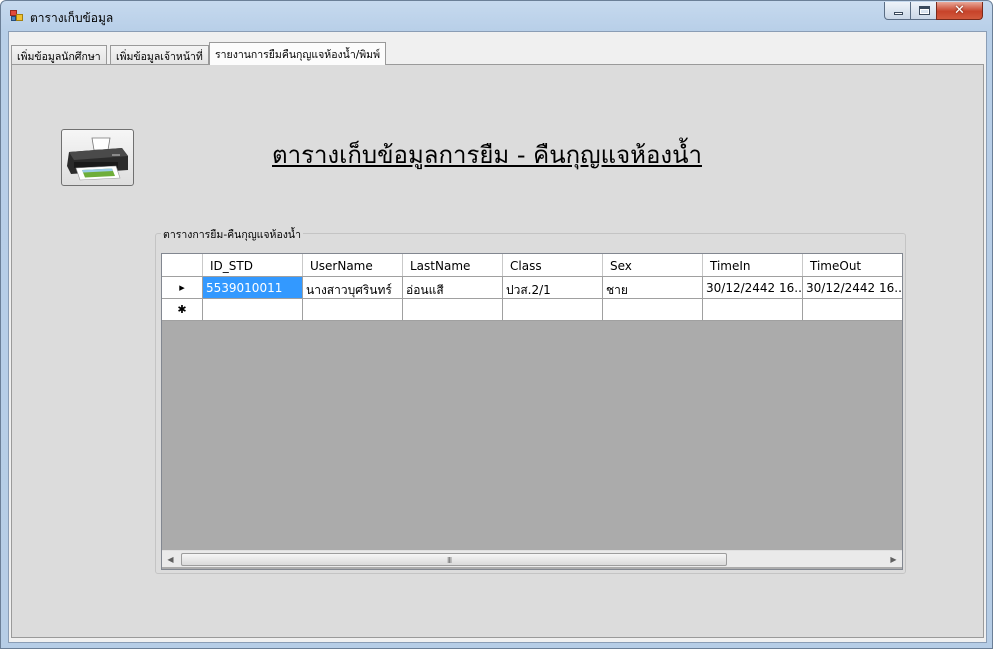  Describe the element at coordinates (353, 287) in the screenshot. I see `cell-username: นางสาวบุศรินทร์` at that location.